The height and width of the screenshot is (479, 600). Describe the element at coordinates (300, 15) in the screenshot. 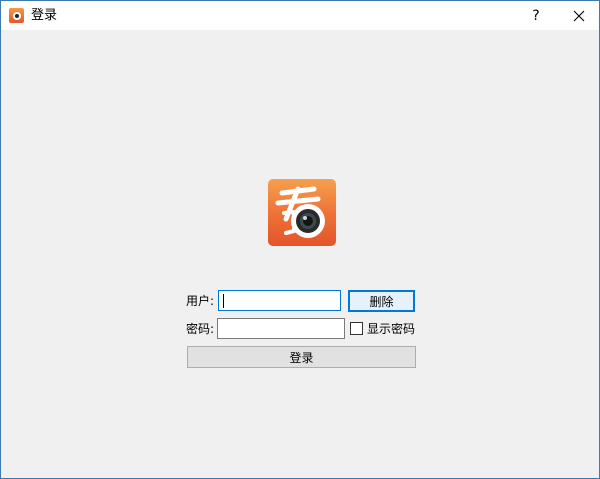

I see `title-bar: 登录 ?` at that location.